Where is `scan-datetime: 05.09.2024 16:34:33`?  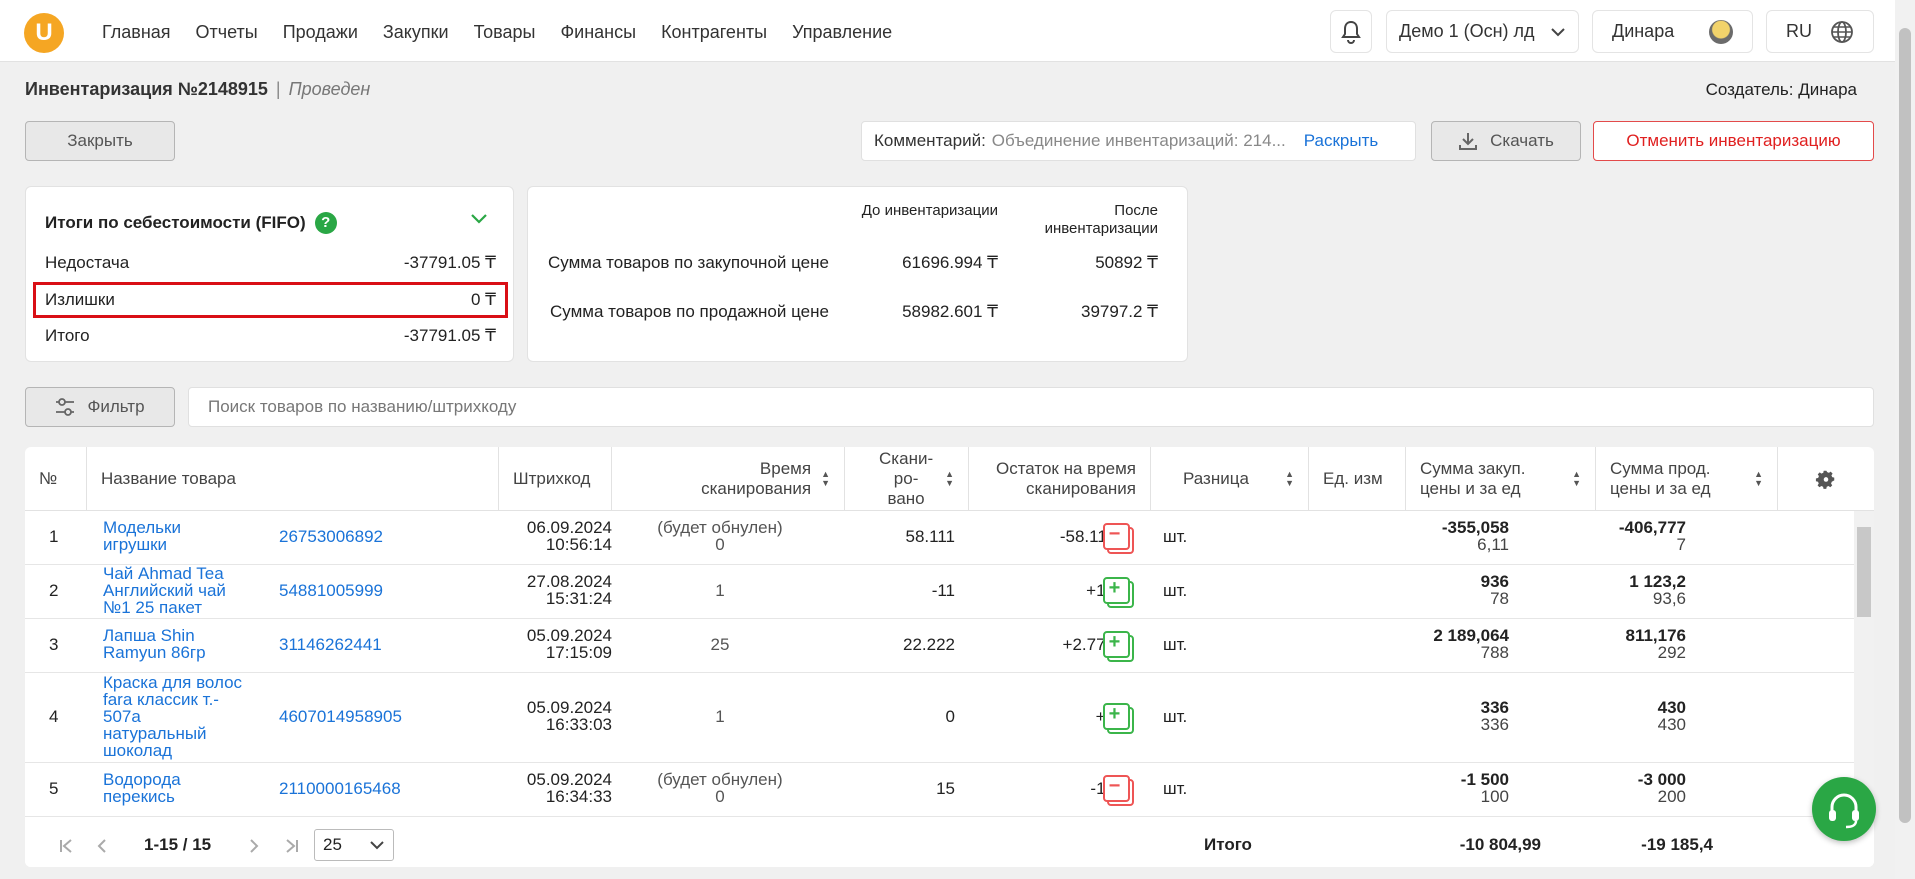 scan-datetime: 05.09.2024 16:34:33 is located at coordinates (555, 788).